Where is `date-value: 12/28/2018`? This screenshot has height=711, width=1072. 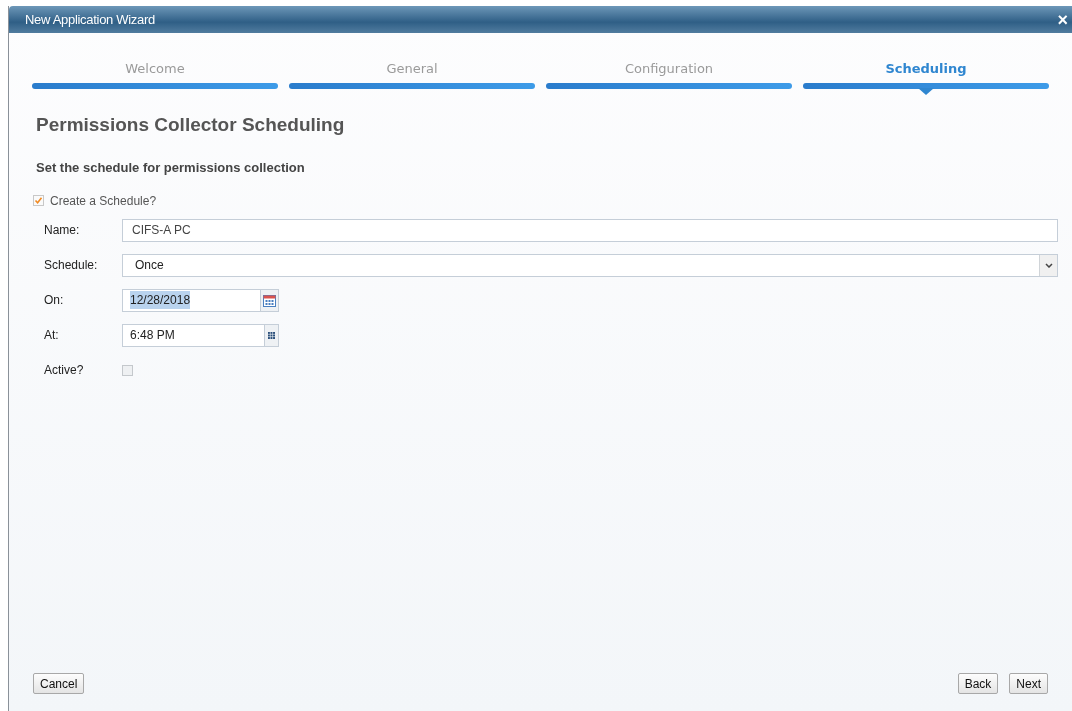 date-value: 12/28/2018 is located at coordinates (160, 300).